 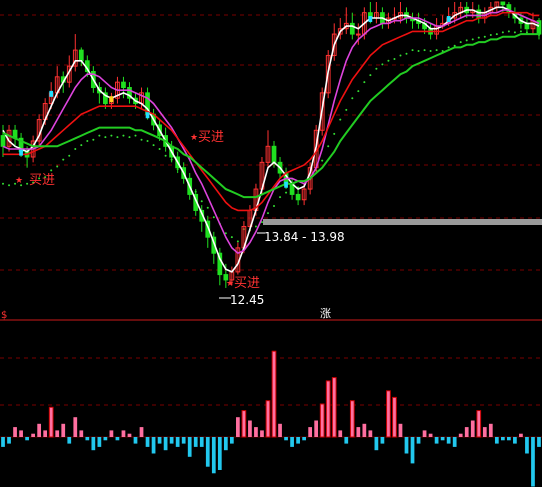 What do you see at coordinates (402, 222) in the screenshot?
I see `price-range-band` at bounding box center [402, 222].